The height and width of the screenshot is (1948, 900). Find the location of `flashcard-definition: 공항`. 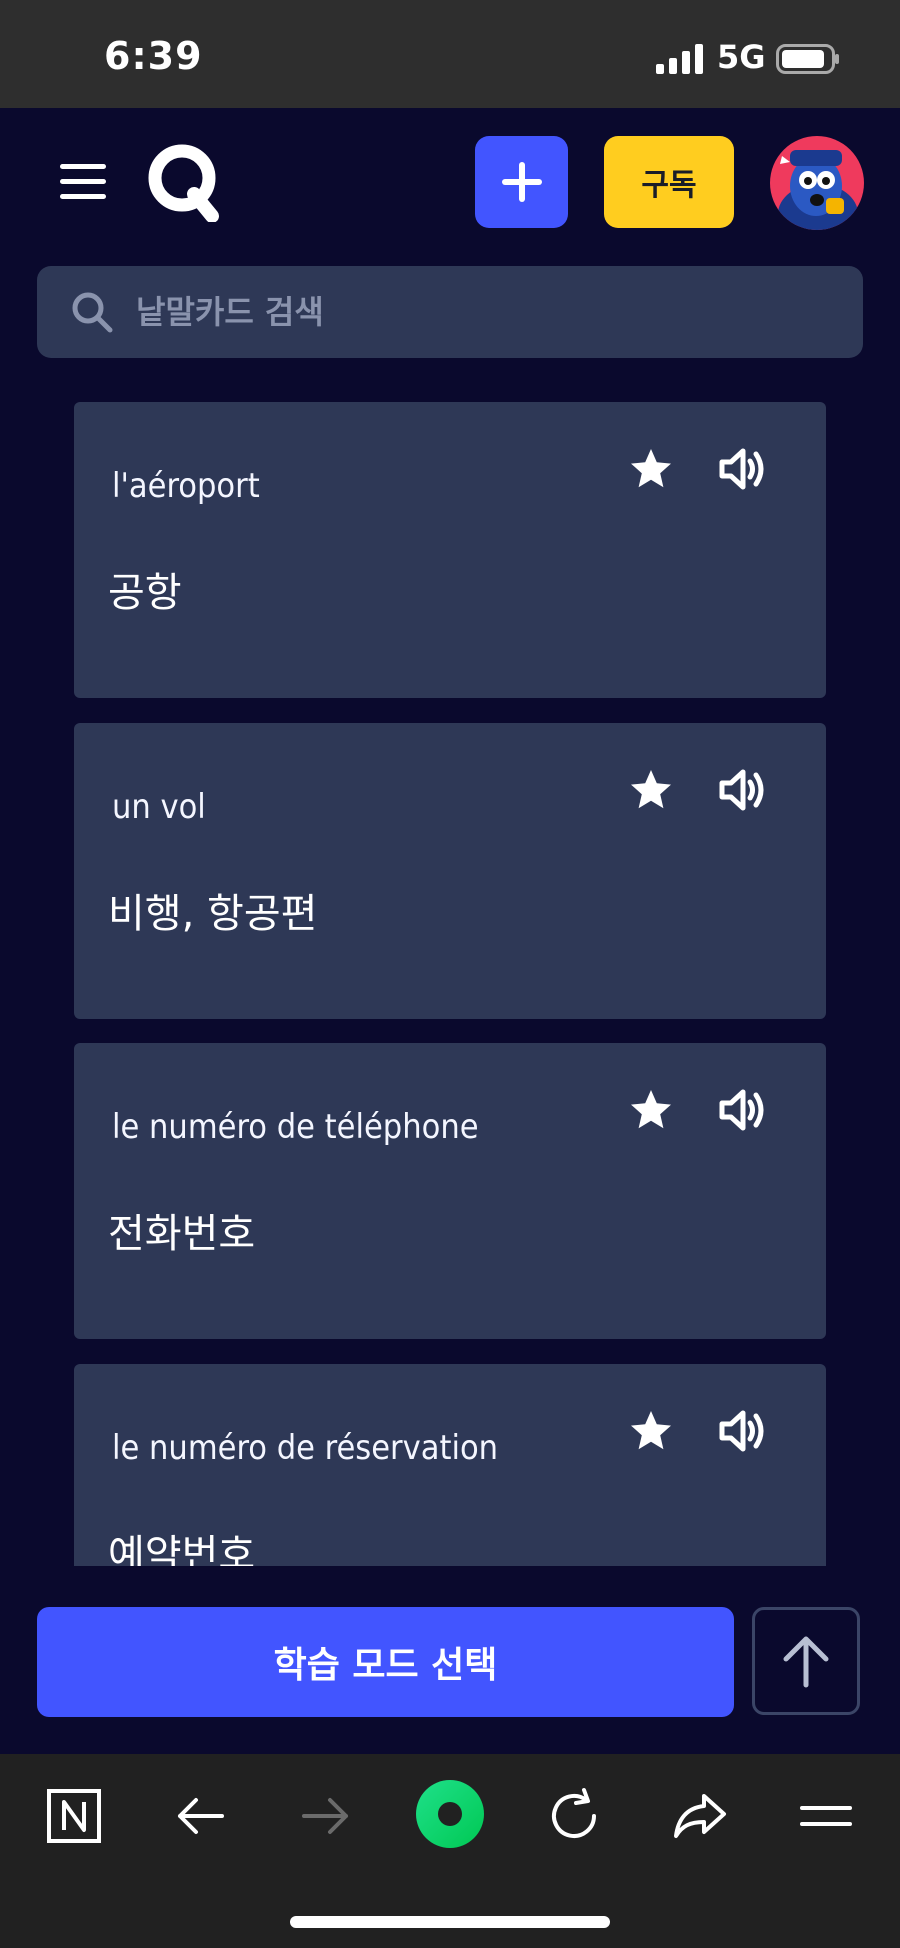

flashcard-definition: 공항 is located at coordinates (145, 593).